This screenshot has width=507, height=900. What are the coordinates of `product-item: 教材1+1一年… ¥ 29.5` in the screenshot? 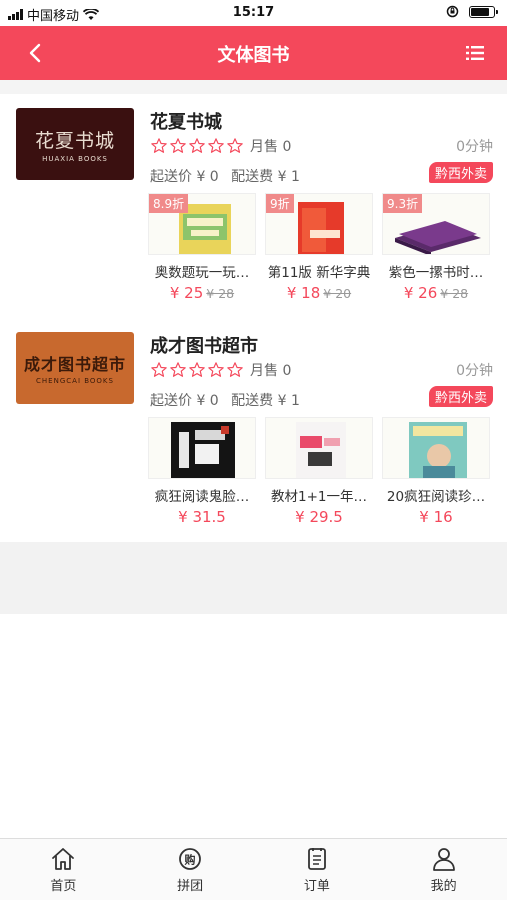 It's located at (319, 471).